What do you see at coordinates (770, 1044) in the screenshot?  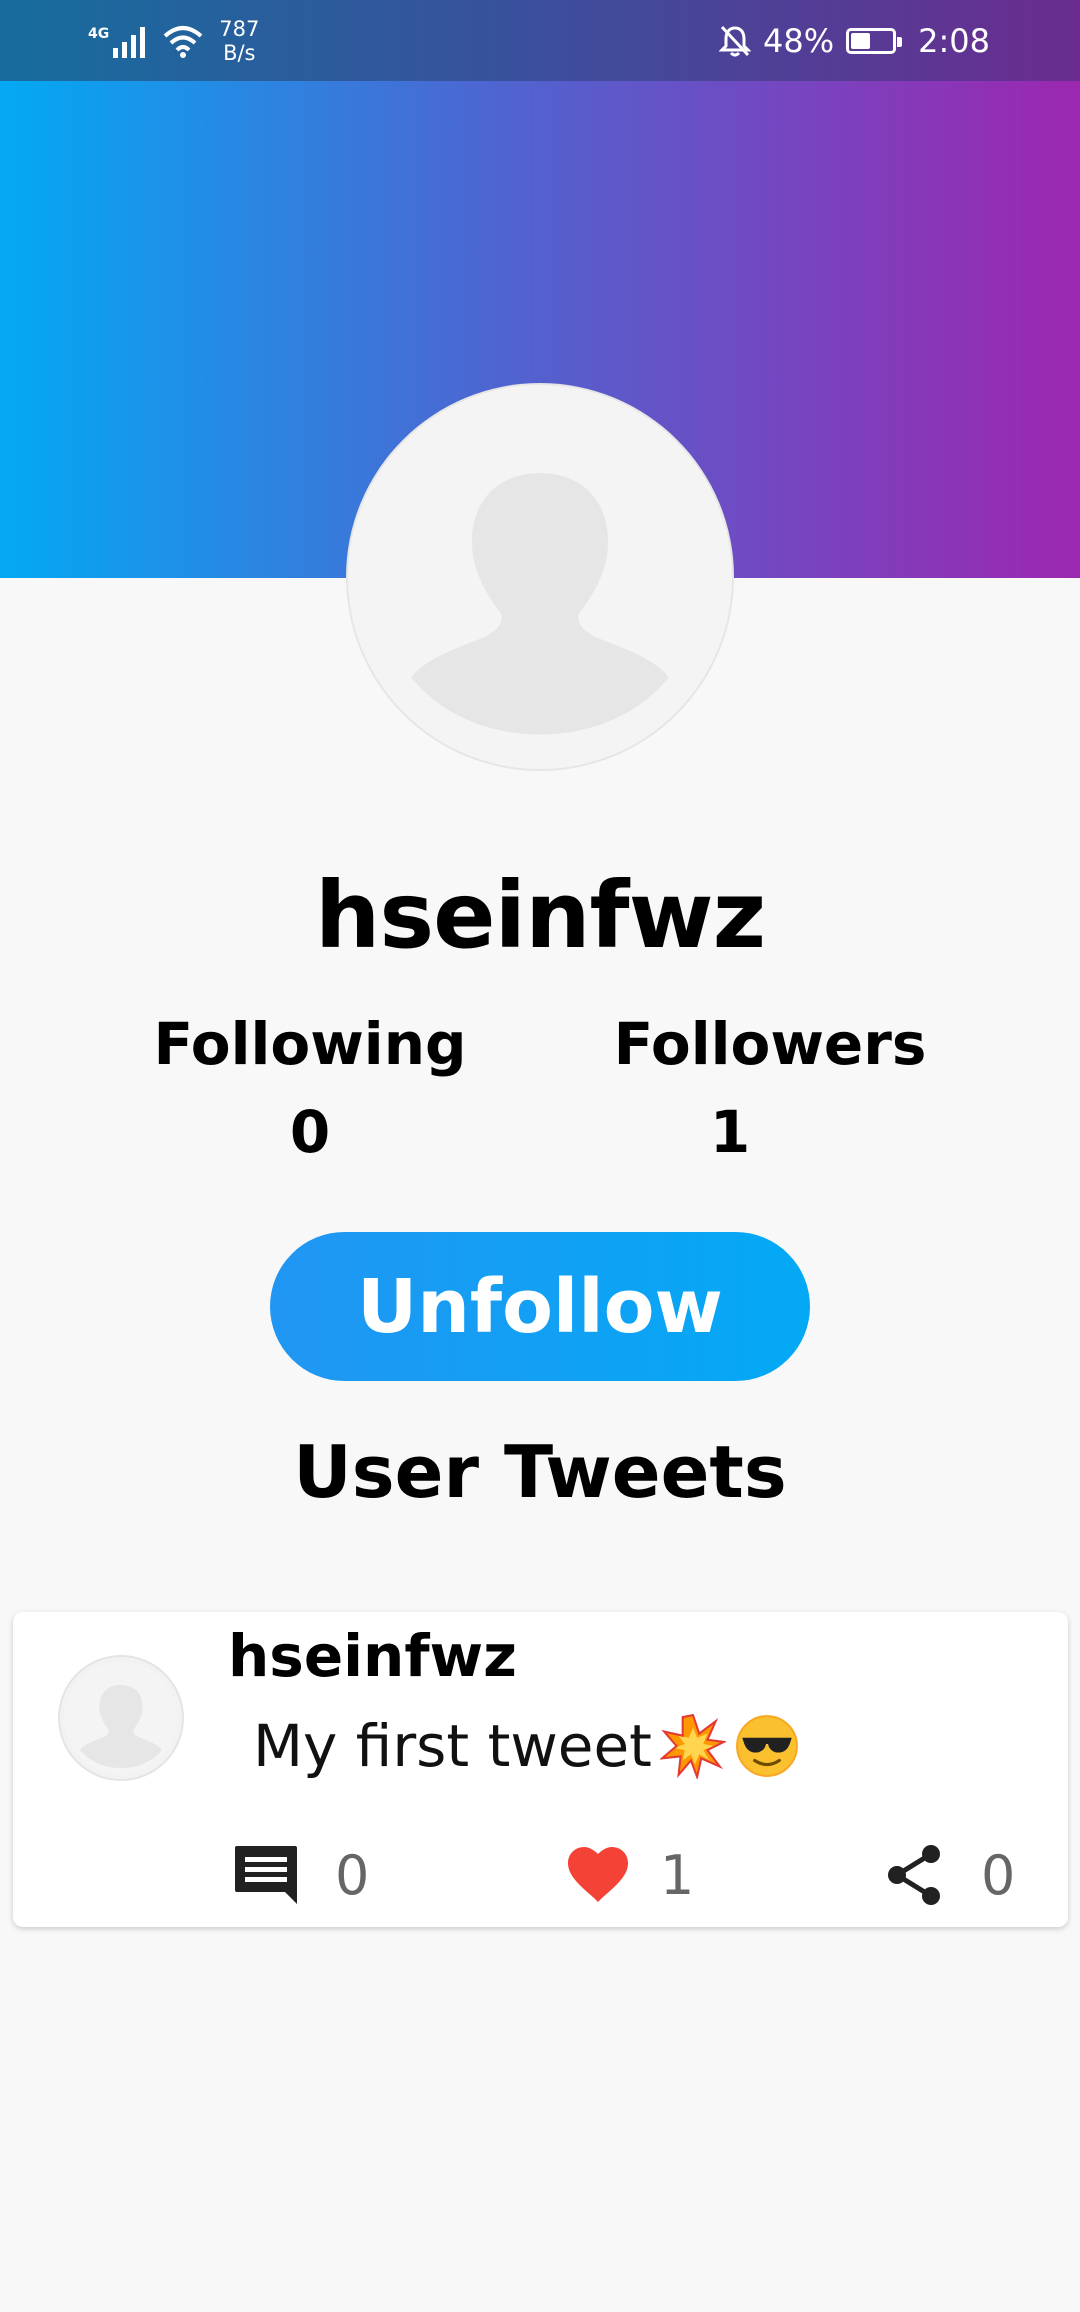 I see `followers-label: Followers` at bounding box center [770, 1044].